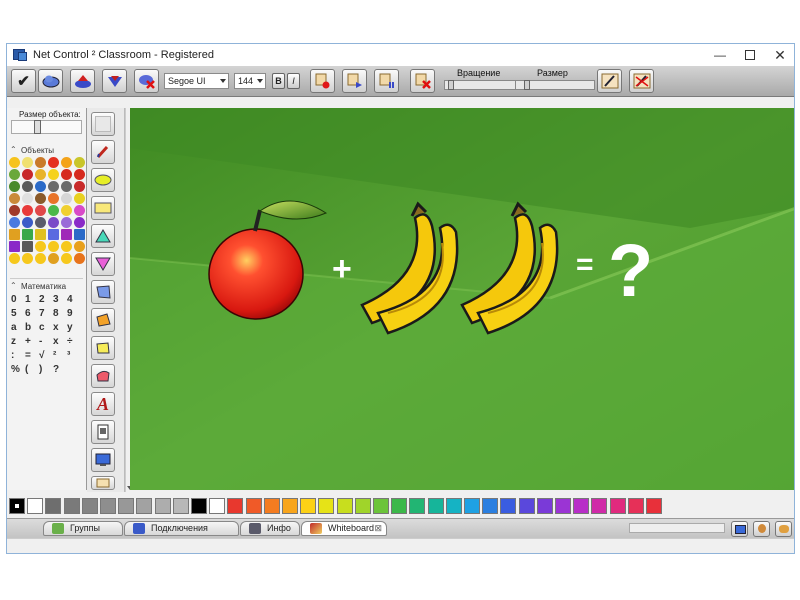 This screenshot has width=800, height=600. I want to click on bone-icon, so click(14, 210).